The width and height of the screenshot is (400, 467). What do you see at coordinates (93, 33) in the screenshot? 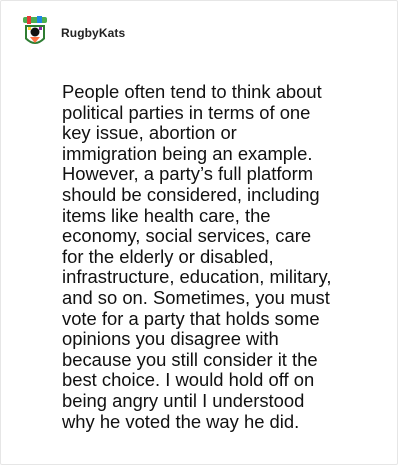
I see `username: RugbyKats` at bounding box center [93, 33].